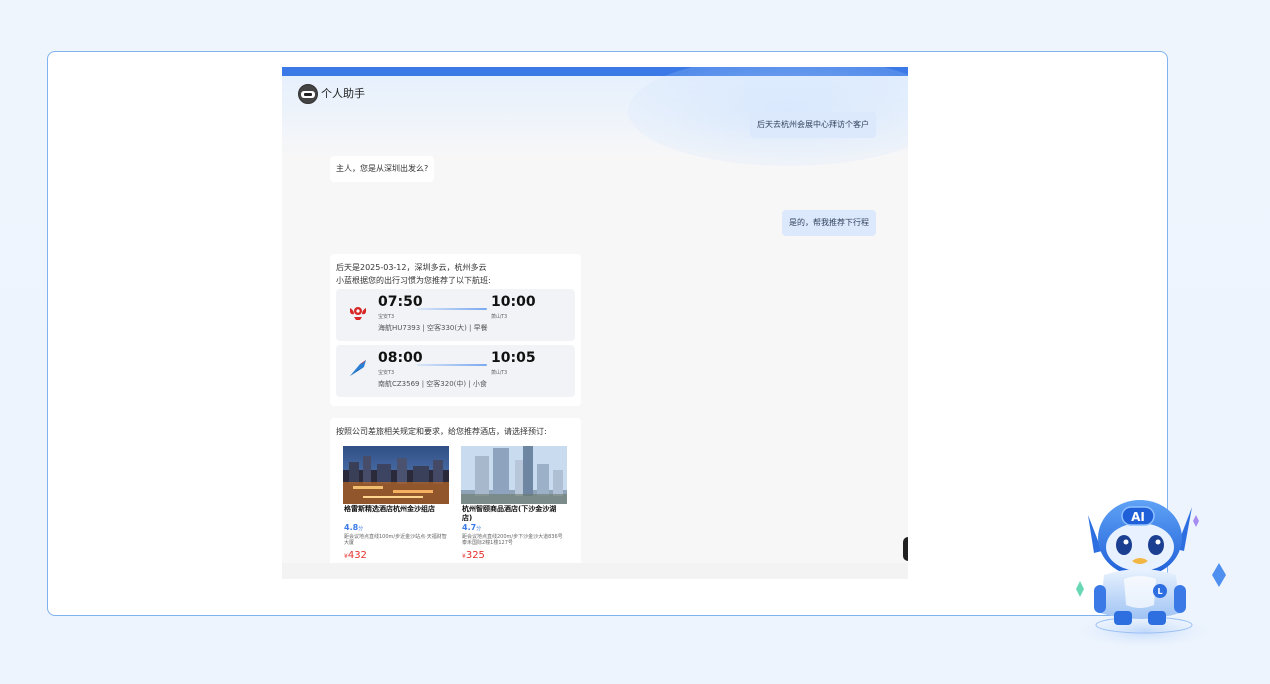  Describe the element at coordinates (905, 549) in the screenshot. I see `floating-button-icon` at that location.